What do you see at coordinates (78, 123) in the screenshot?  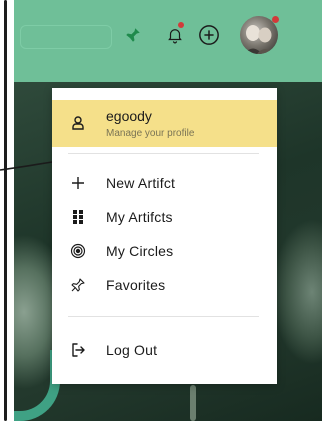 I see `user-icon` at bounding box center [78, 123].